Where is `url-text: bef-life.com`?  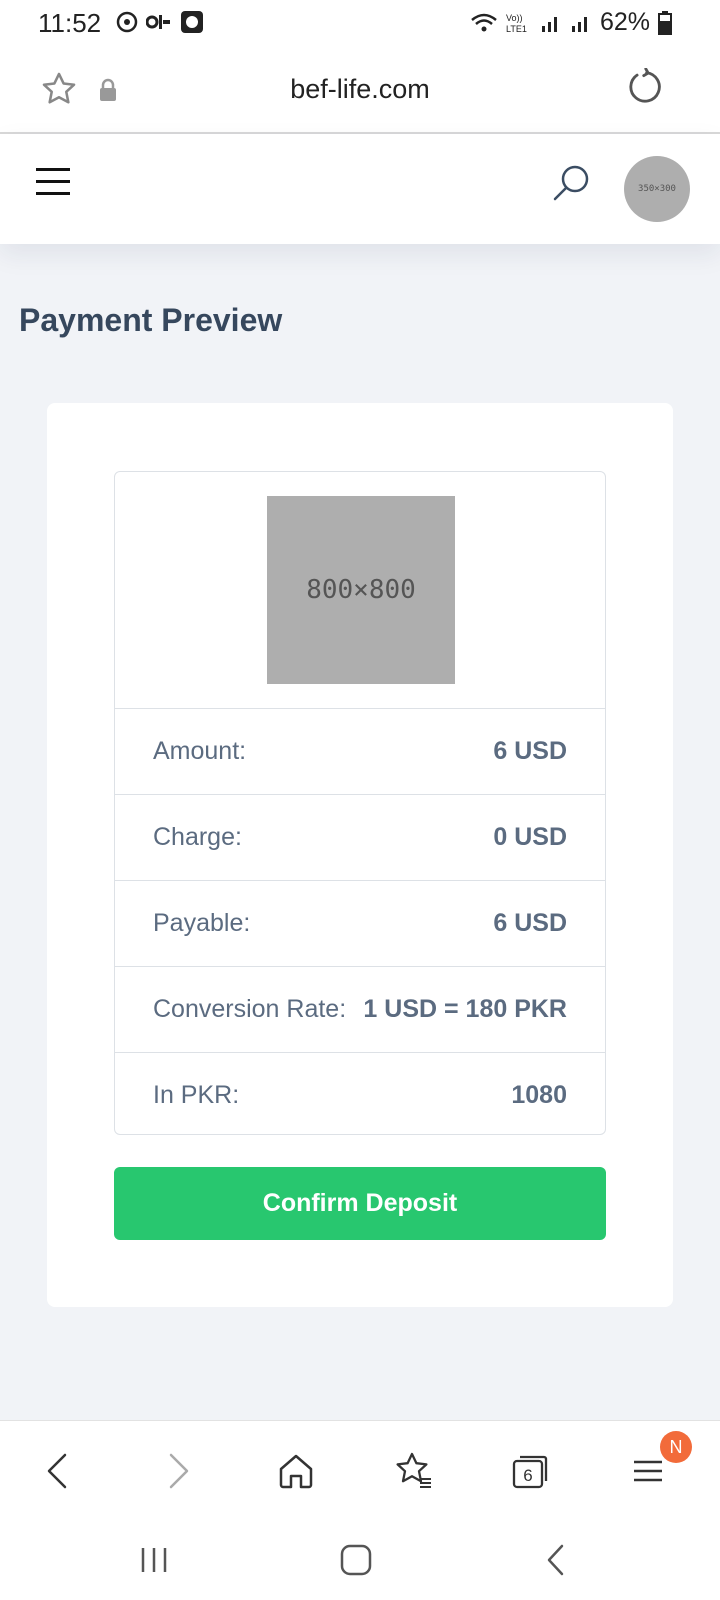 url-text: bef-life.com is located at coordinates (360, 89).